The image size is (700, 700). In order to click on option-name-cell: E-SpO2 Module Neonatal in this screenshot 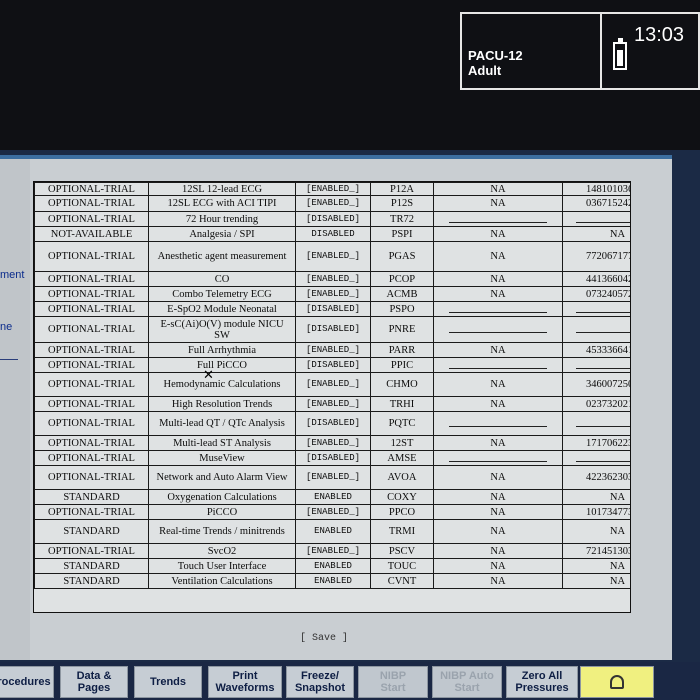, I will do `click(222, 309)`.